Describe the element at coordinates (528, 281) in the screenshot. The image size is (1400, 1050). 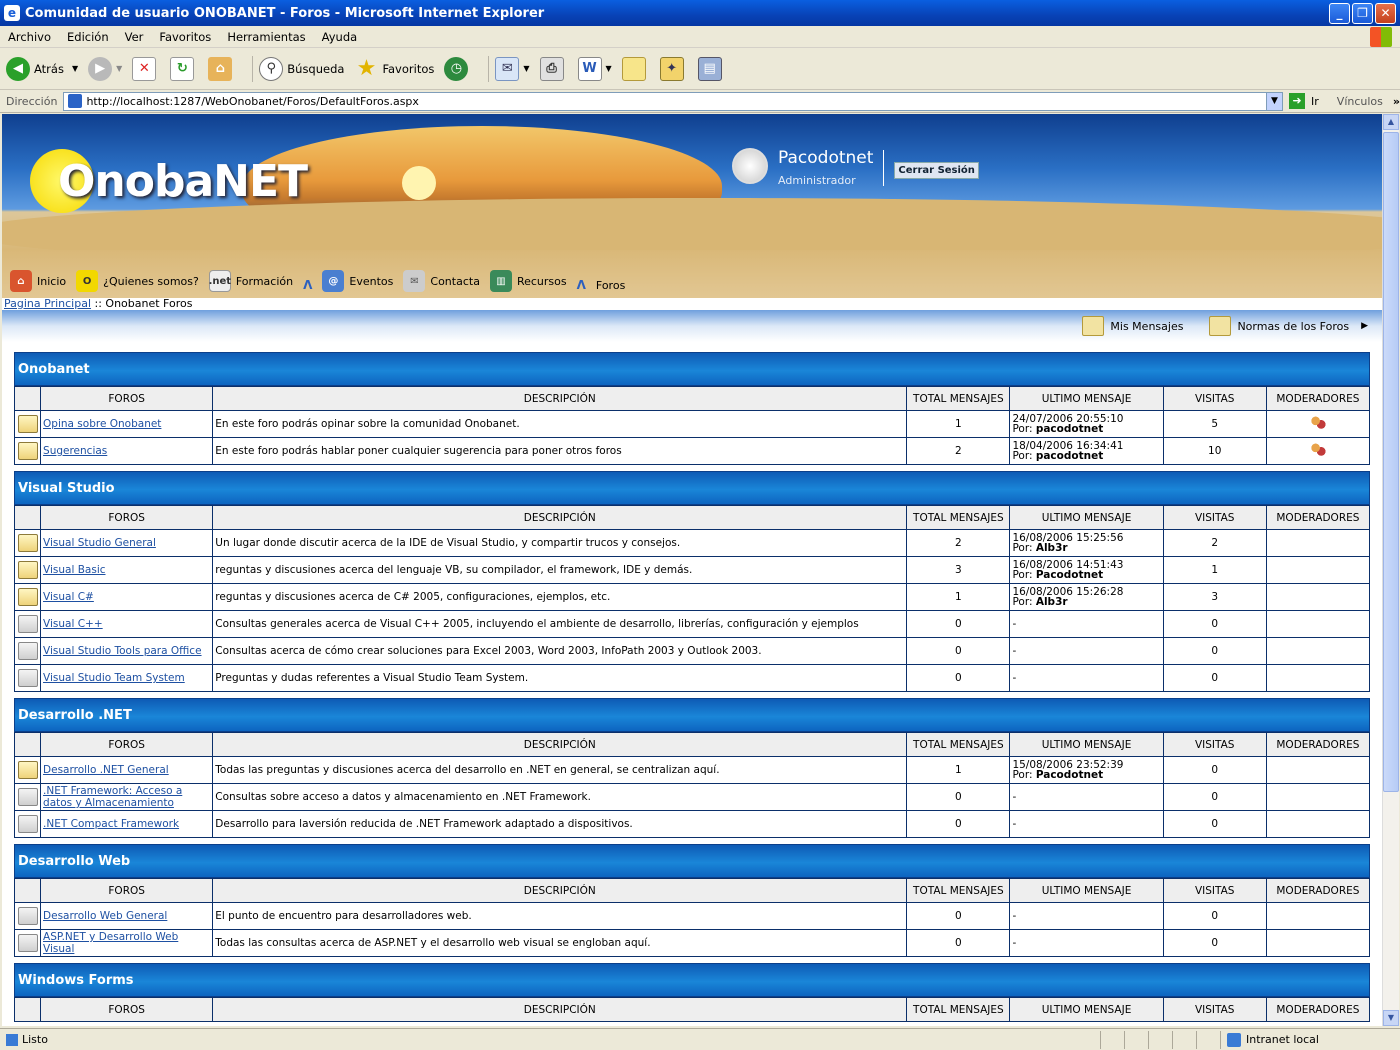
I see `nav-recursos: ▥ Recursos` at that location.